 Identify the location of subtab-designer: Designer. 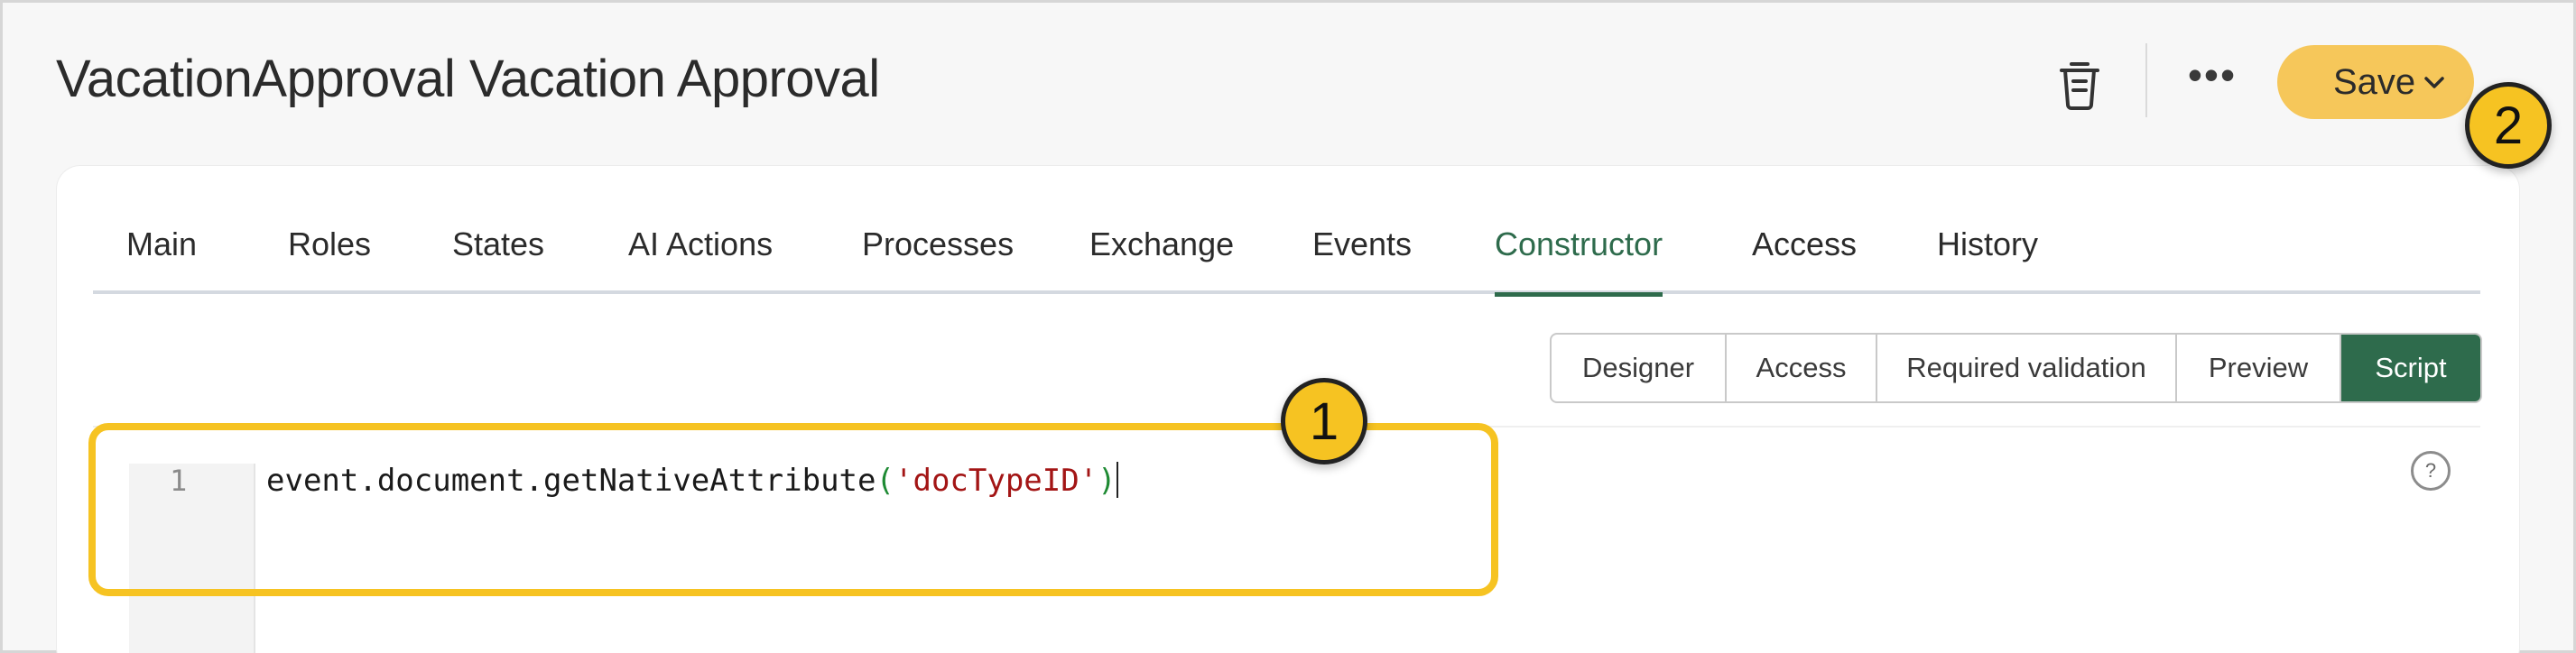
(1639, 368).